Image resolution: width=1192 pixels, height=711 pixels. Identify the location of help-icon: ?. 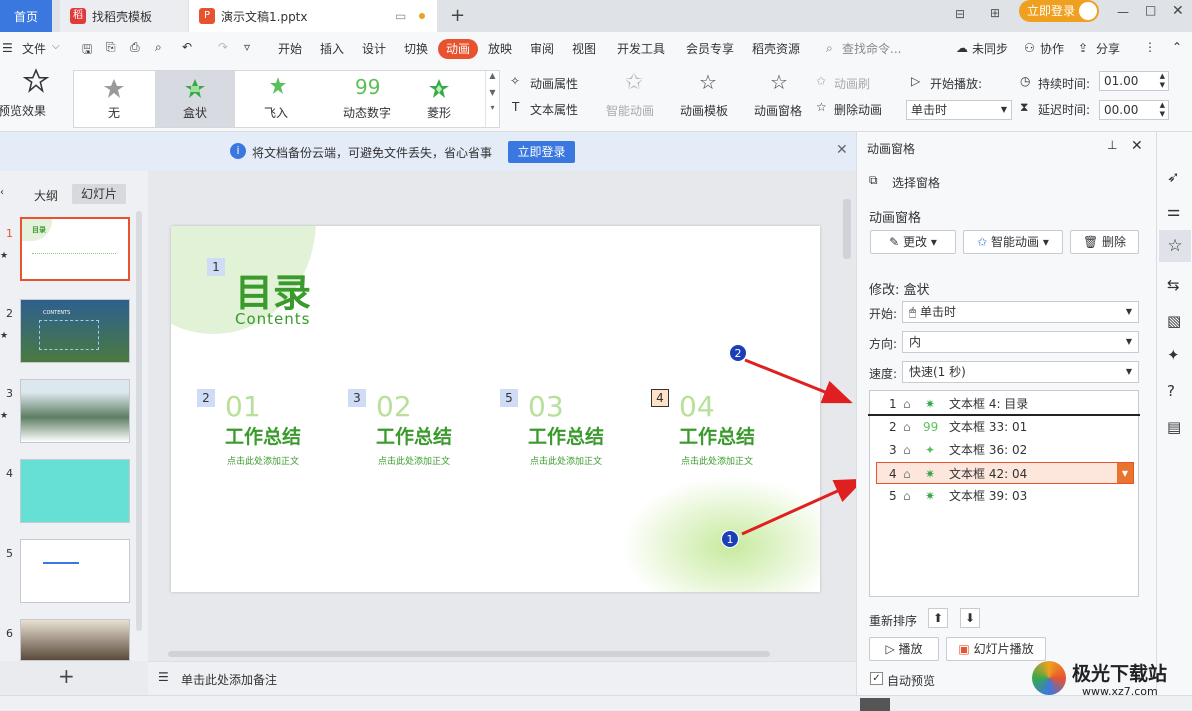
(1171, 391).